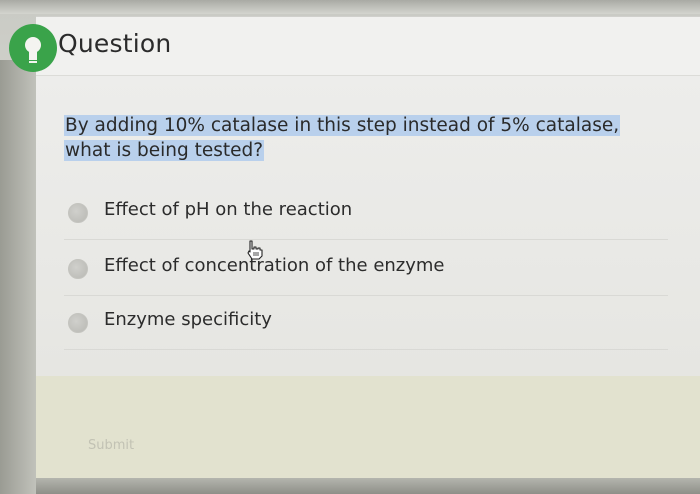 The height and width of the screenshot is (494, 700). Describe the element at coordinates (19, 277) in the screenshot. I see `monitor-bezel-left` at that location.